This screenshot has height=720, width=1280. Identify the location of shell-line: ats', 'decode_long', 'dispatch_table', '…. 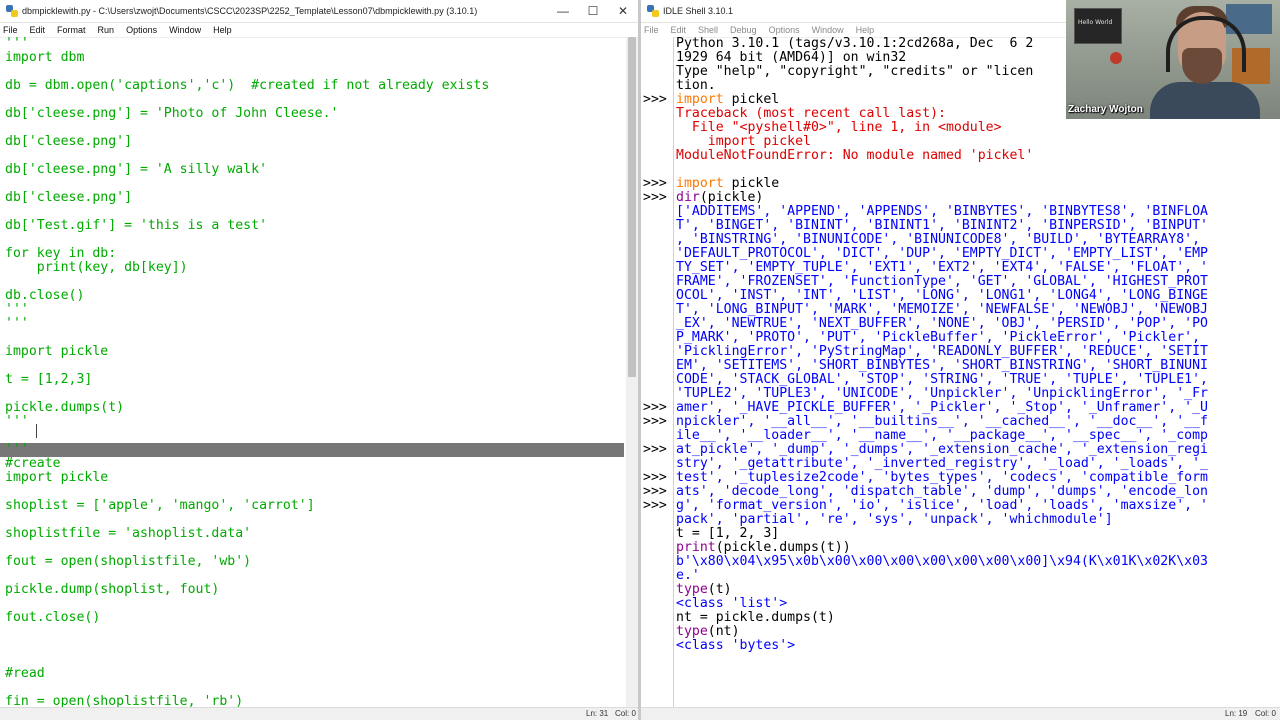
(977, 492).